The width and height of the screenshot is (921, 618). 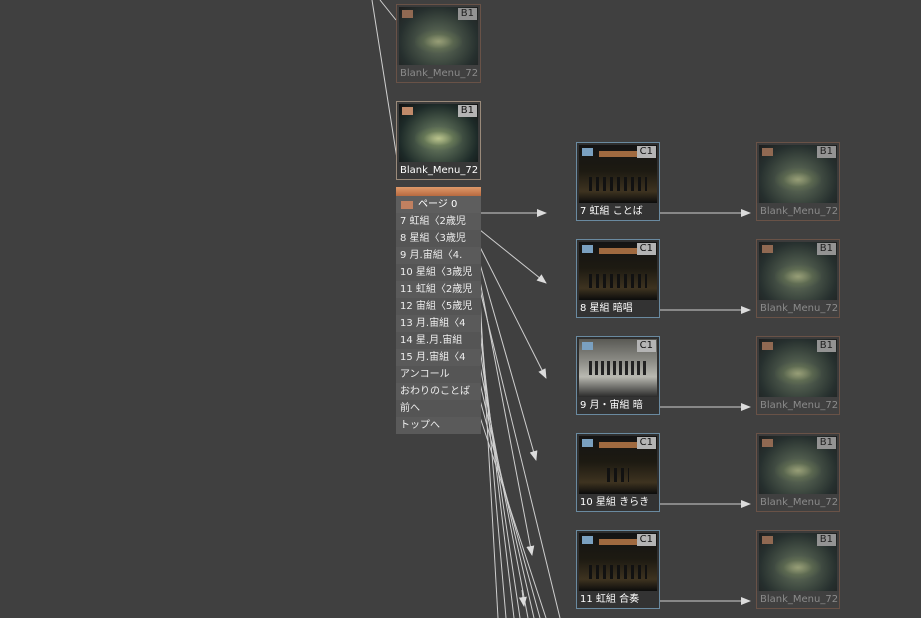 I want to click on button-item: おわりのことば, so click(x=438, y=391).